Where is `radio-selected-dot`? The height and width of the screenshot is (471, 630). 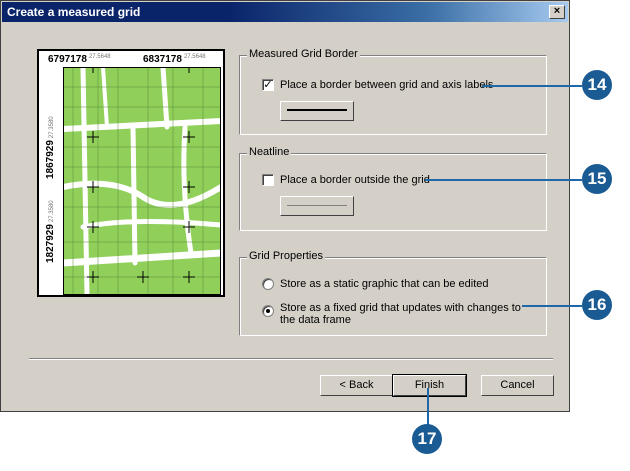
radio-selected-dot is located at coordinates (268, 311).